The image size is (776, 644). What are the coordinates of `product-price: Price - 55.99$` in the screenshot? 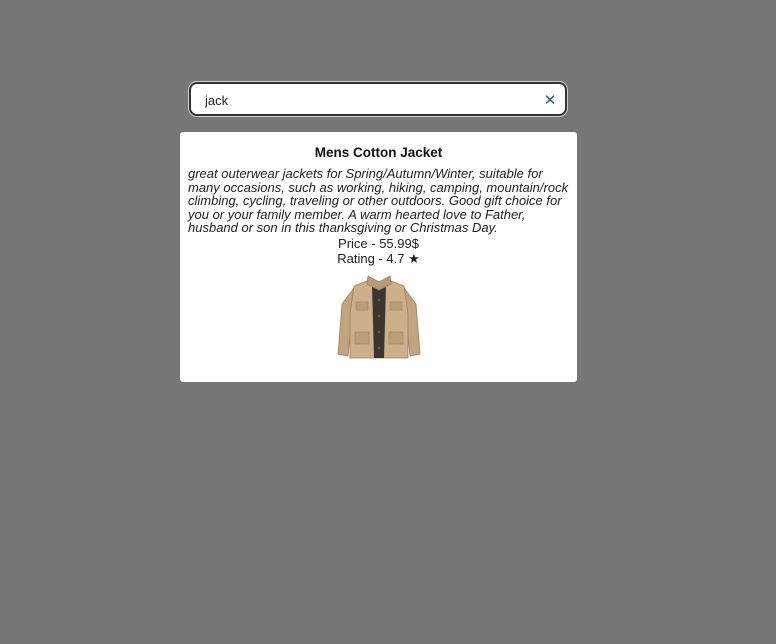 It's located at (378, 243).